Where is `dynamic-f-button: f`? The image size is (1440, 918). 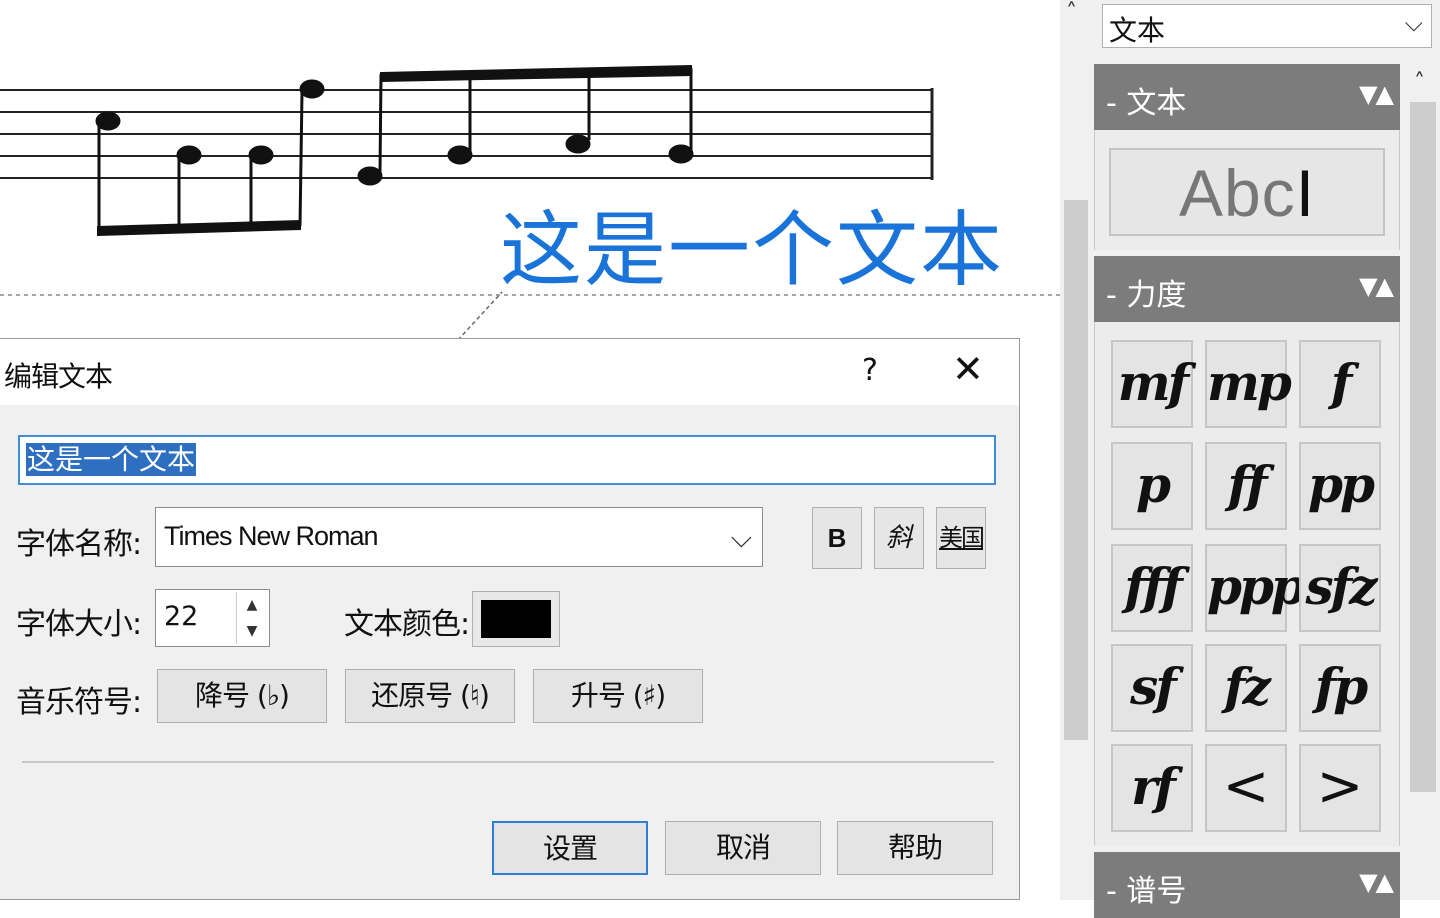
dynamic-f-button: f is located at coordinates (1340, 384).